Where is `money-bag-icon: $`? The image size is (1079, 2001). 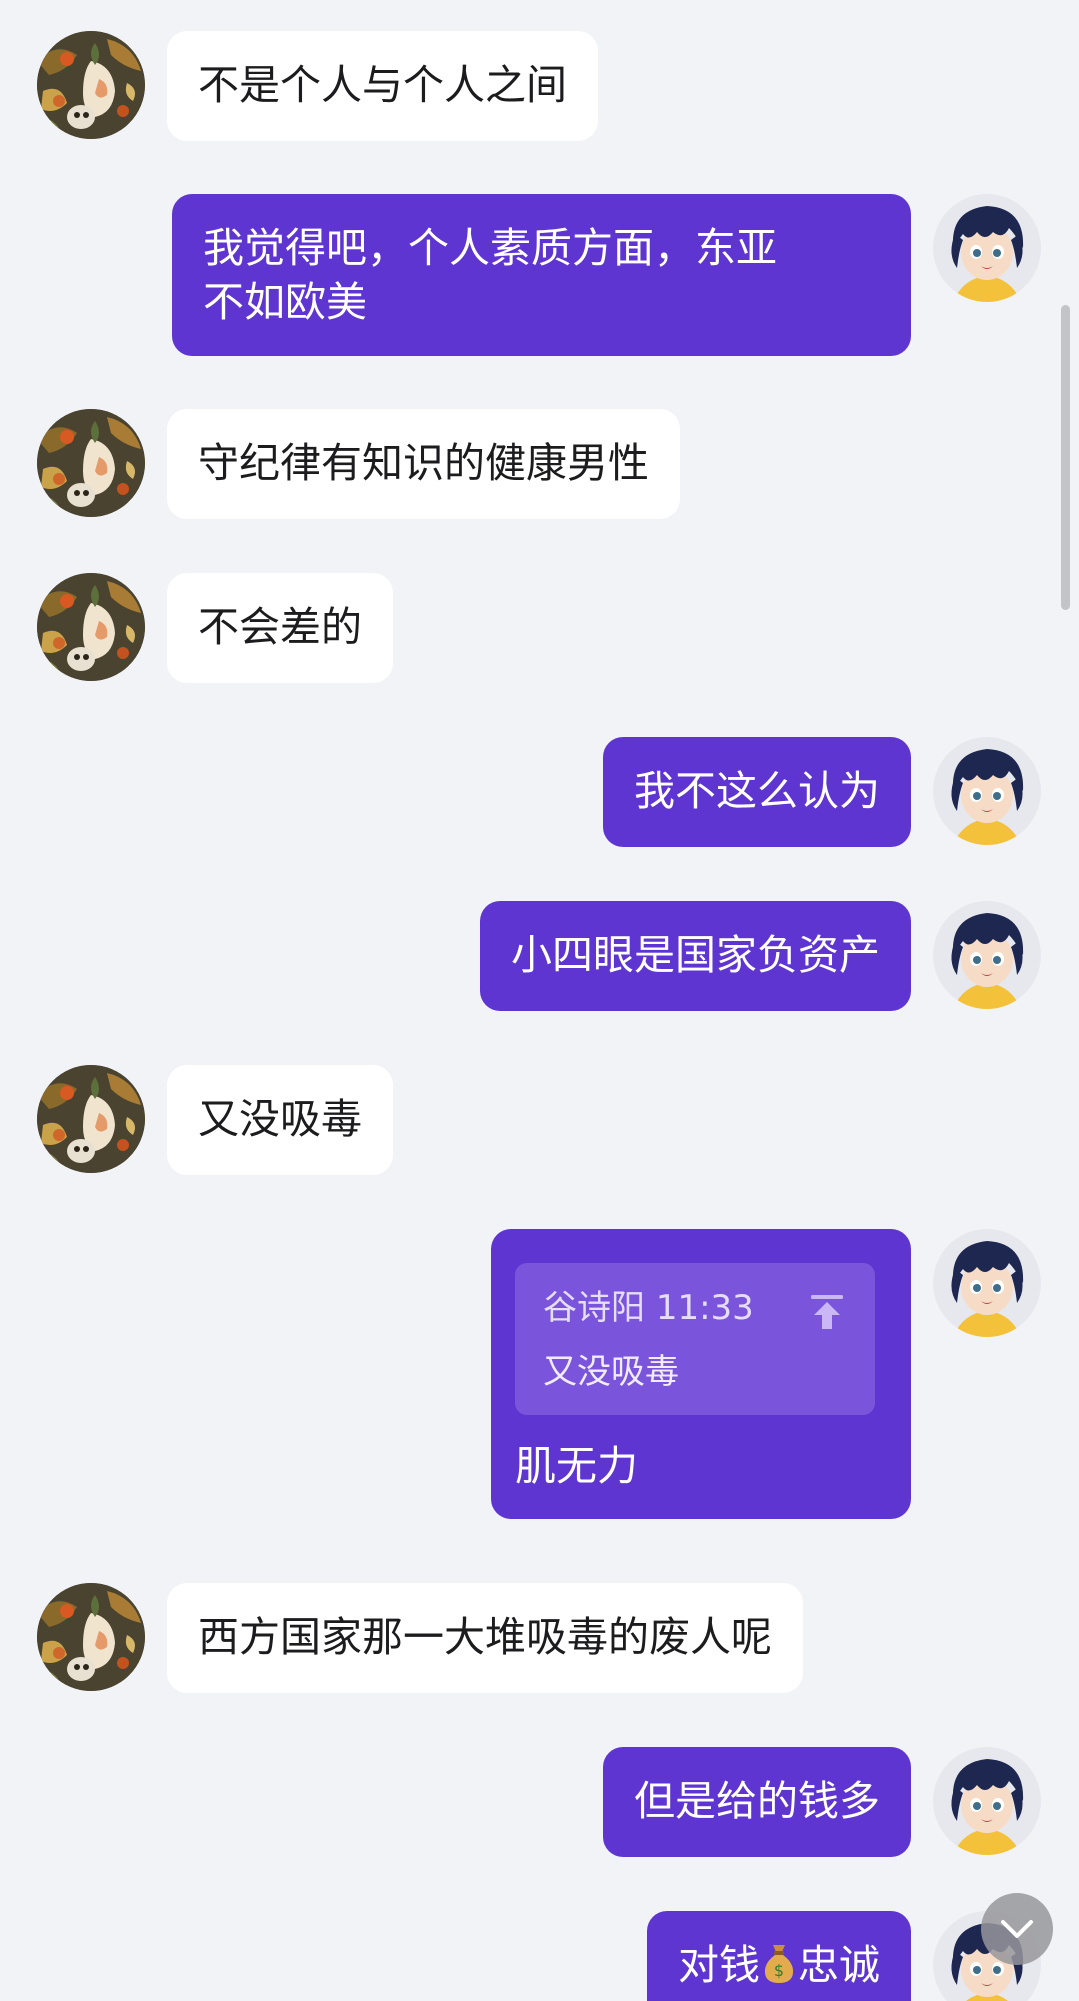
money-bag-icon: $ is located at coordinates (779, 1963).